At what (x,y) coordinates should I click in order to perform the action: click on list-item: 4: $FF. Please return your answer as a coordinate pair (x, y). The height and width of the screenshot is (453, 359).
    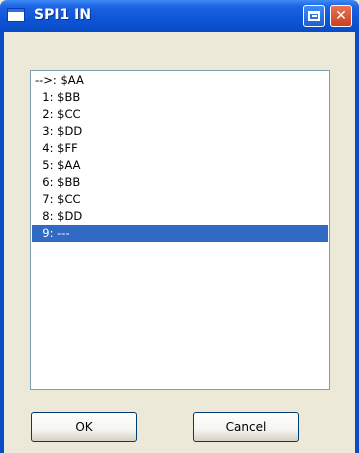
    Looking at the image, I should click on (180, 148).